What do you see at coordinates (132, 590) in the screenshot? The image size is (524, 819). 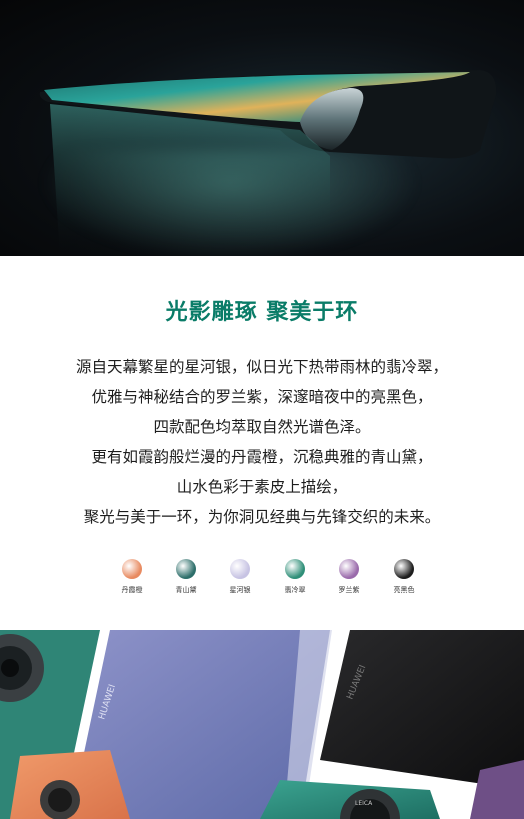 I see `swatch-label: 丹霞橙` at bounding box center [132, 590].